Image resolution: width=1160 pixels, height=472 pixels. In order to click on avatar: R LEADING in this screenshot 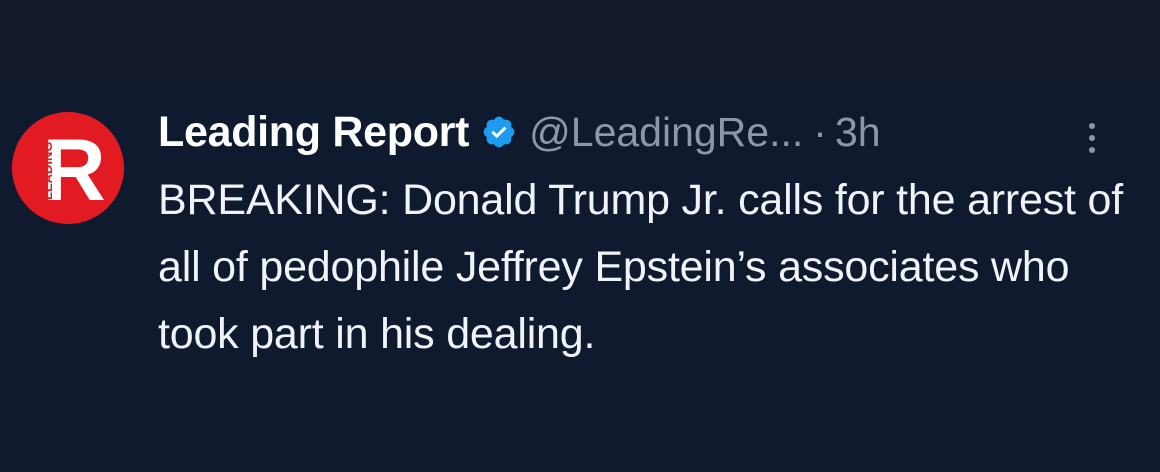, I will do `click(68, 168)`.